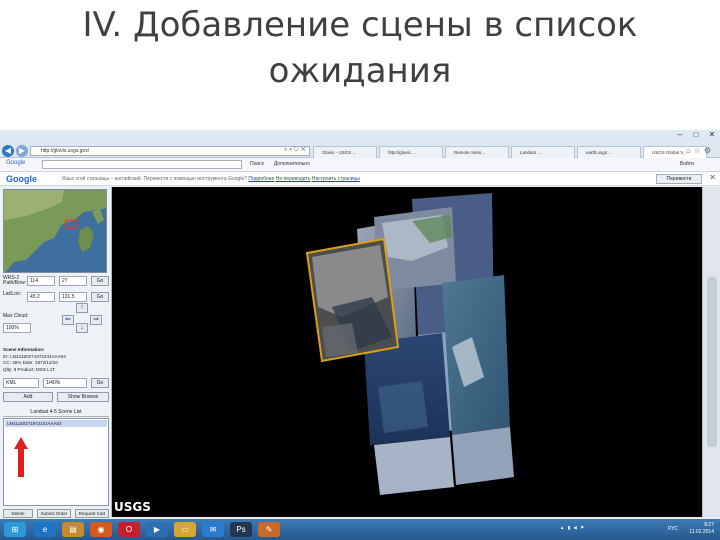  Describe the element at coordinates (709, 525) in the screenshot. I see `clock-time: 8:27` at that location.